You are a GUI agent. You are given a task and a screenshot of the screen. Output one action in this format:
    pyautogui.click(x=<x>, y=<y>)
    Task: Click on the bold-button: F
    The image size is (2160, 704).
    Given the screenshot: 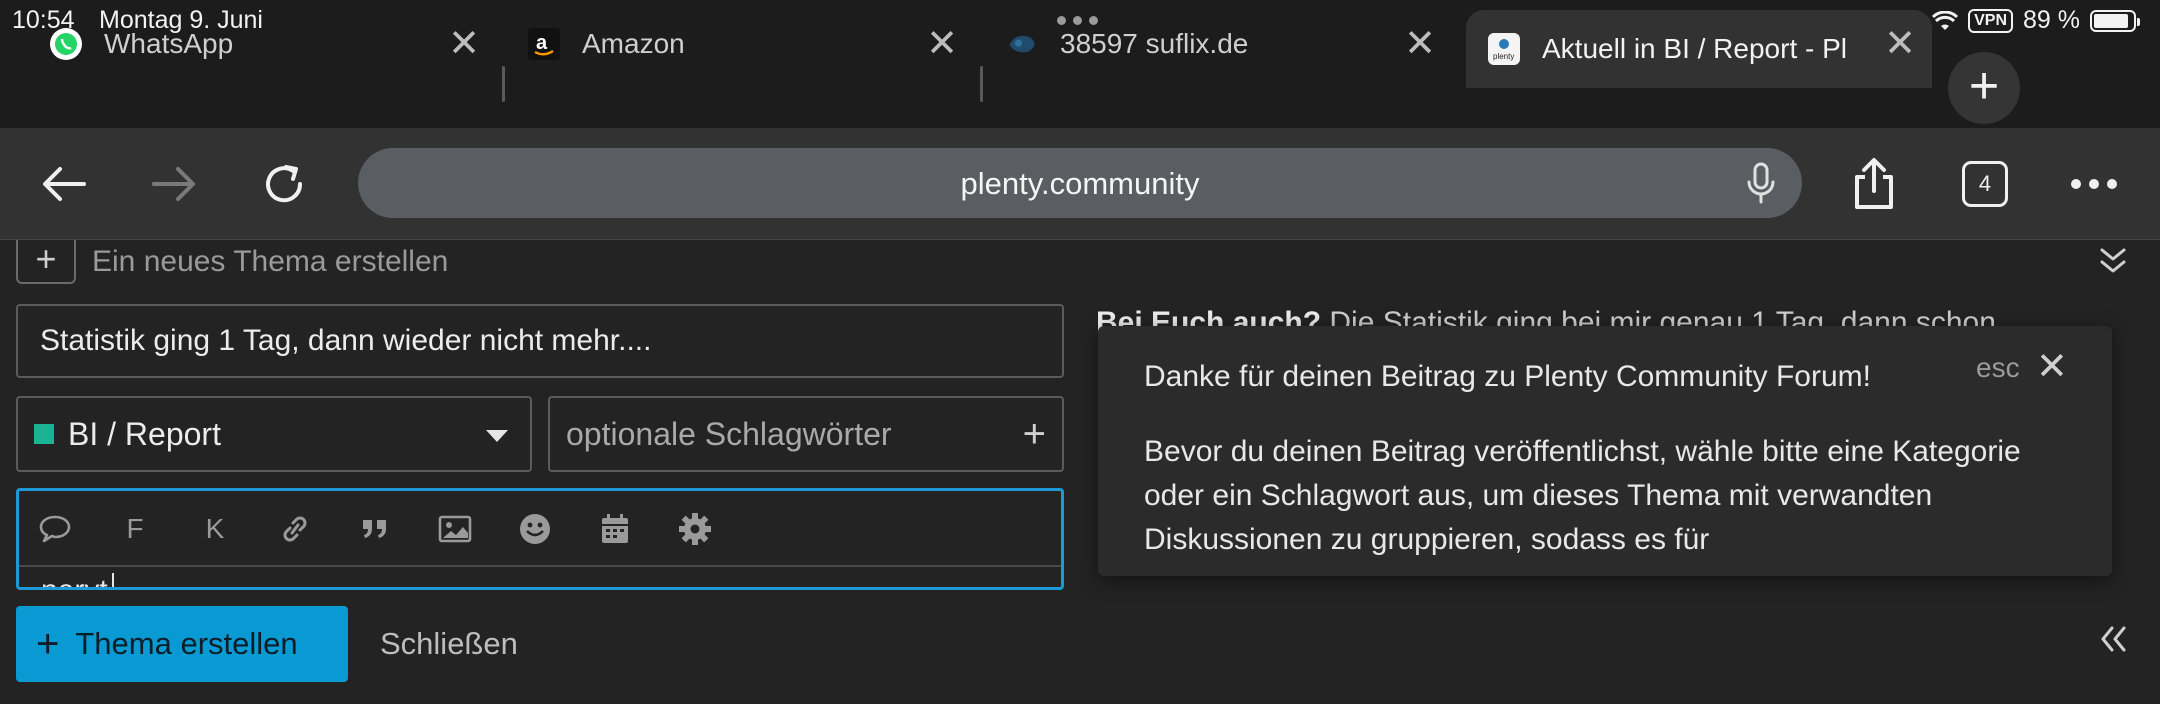 What is the action you would take?
    pyautogui.click(x=135, y=529)
    